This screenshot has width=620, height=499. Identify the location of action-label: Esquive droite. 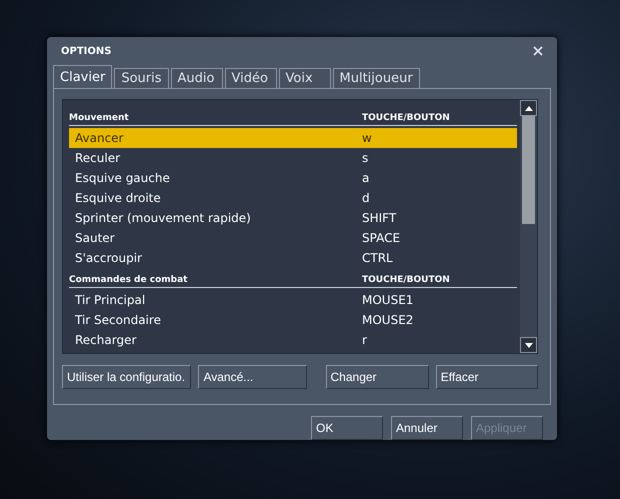
(118, 198).